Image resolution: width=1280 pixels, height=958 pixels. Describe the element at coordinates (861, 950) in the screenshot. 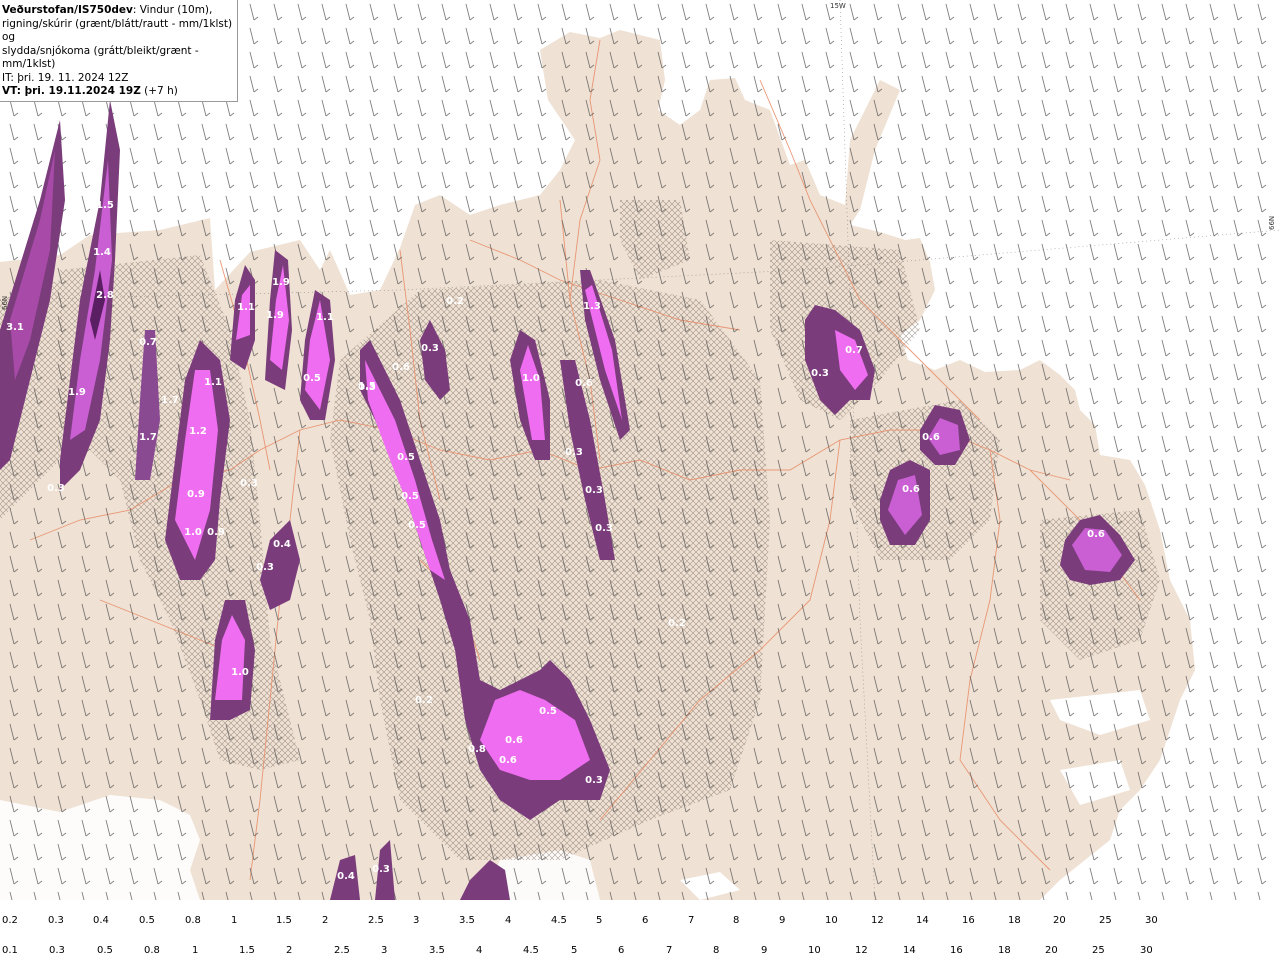

I see `rain-tick-label: 12` at that location.